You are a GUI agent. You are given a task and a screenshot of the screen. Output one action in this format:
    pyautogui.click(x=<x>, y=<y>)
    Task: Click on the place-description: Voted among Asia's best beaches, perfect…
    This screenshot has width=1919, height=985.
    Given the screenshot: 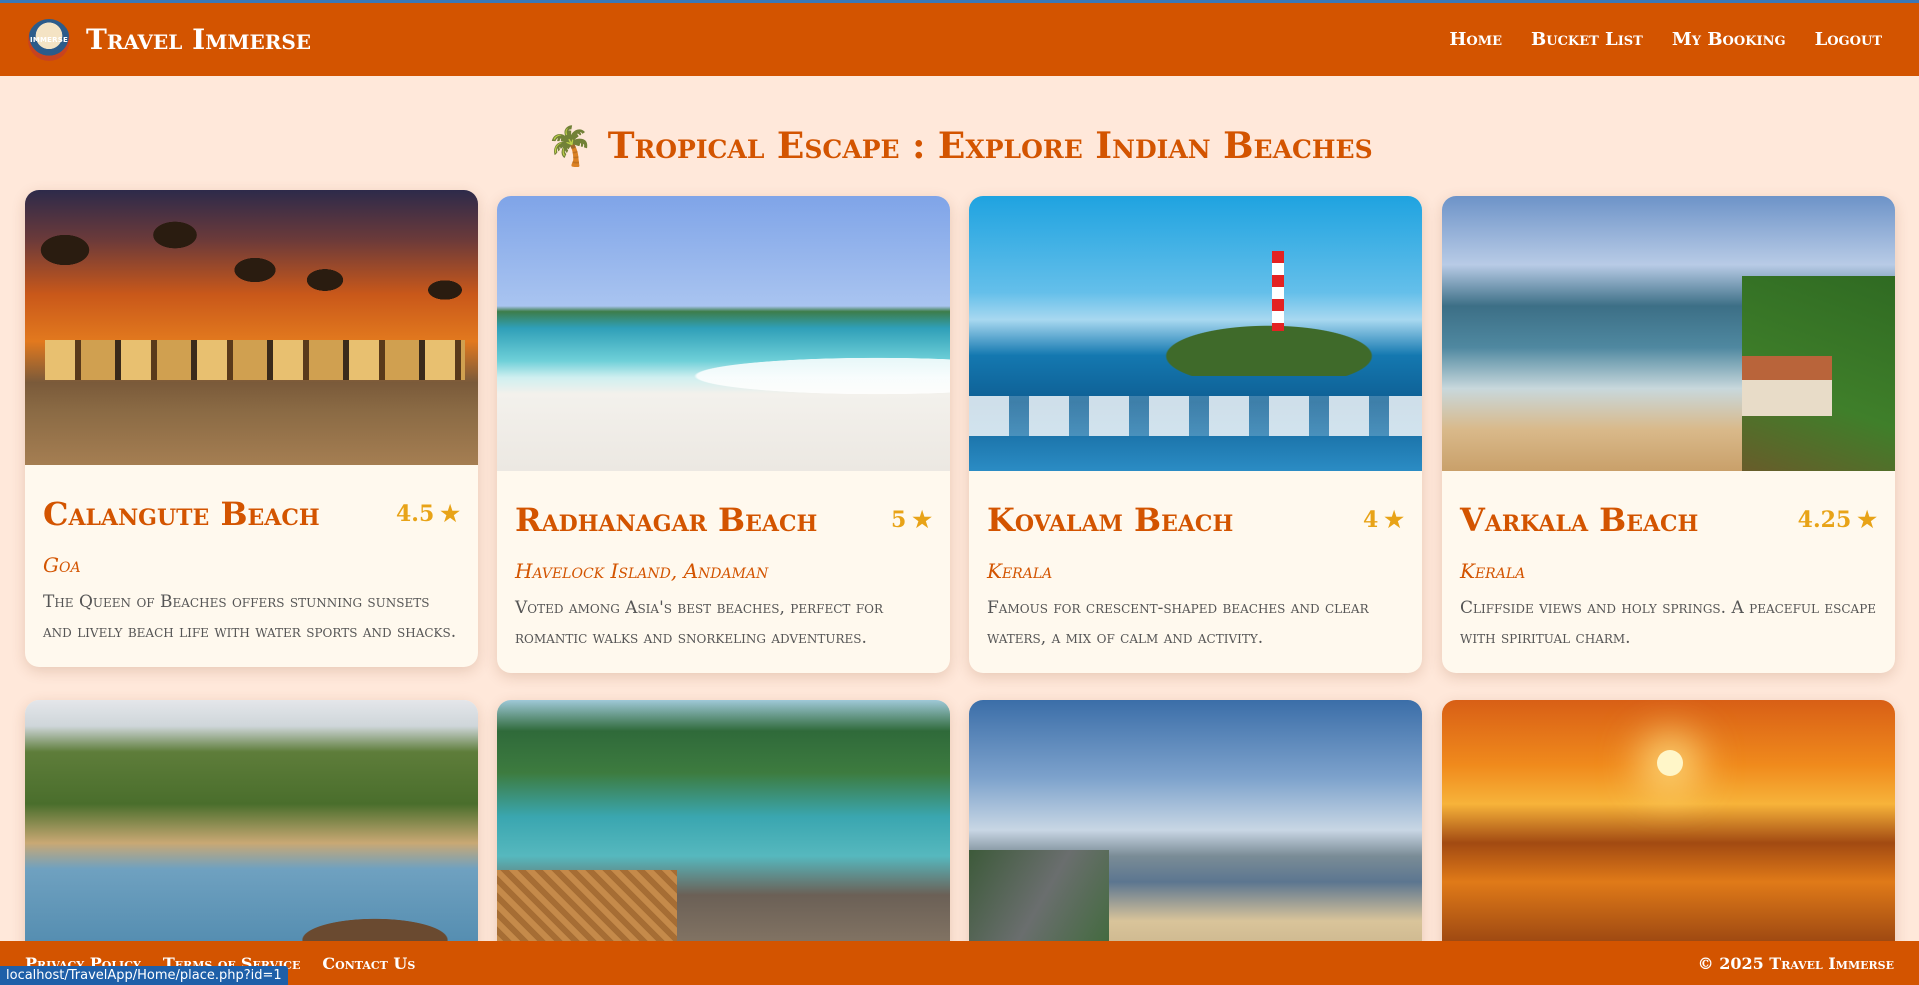 What is the action you would take?
    pyautogui.click(x=699, y=623)
    